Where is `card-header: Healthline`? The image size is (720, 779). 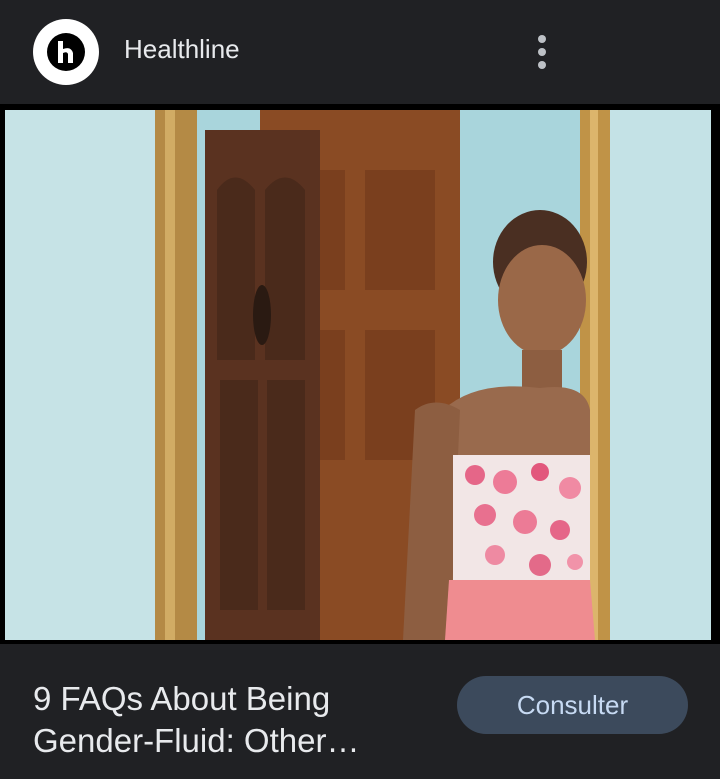
card-header: Healthline is located at coordinates (360, 51).